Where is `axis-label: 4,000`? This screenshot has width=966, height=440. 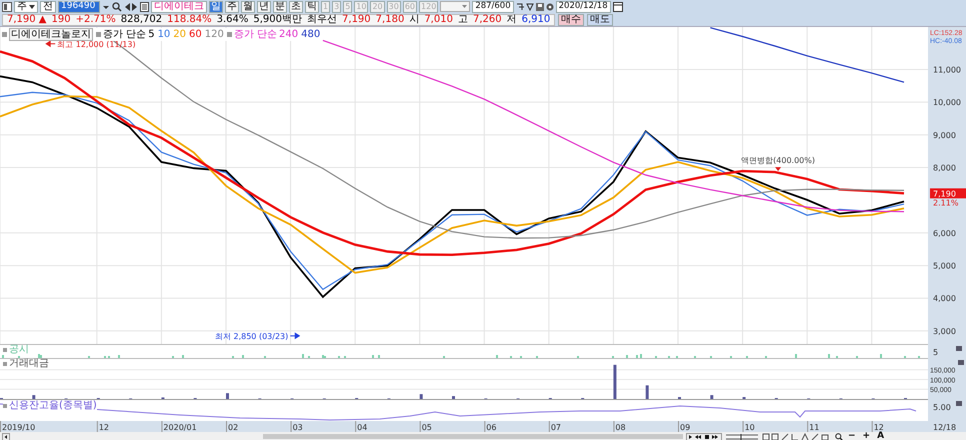
axis-label: 4,000 is located at coordinates (944, 299).